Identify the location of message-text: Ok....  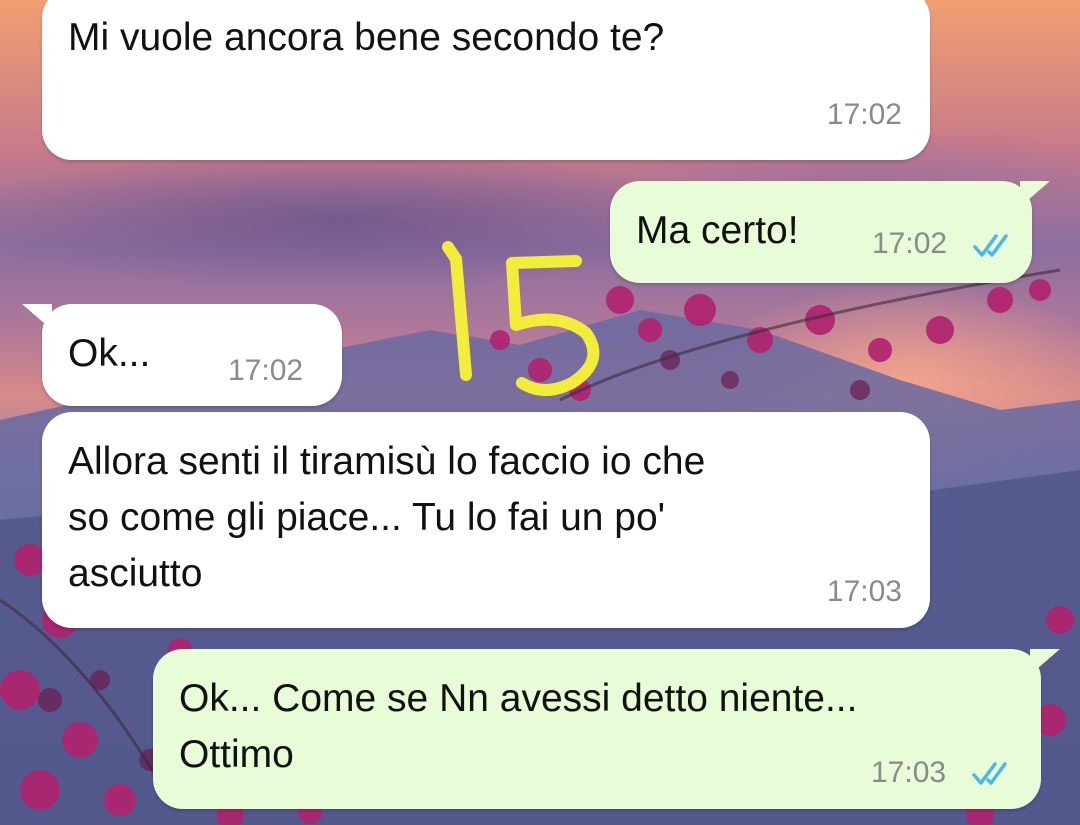
(109, 353).